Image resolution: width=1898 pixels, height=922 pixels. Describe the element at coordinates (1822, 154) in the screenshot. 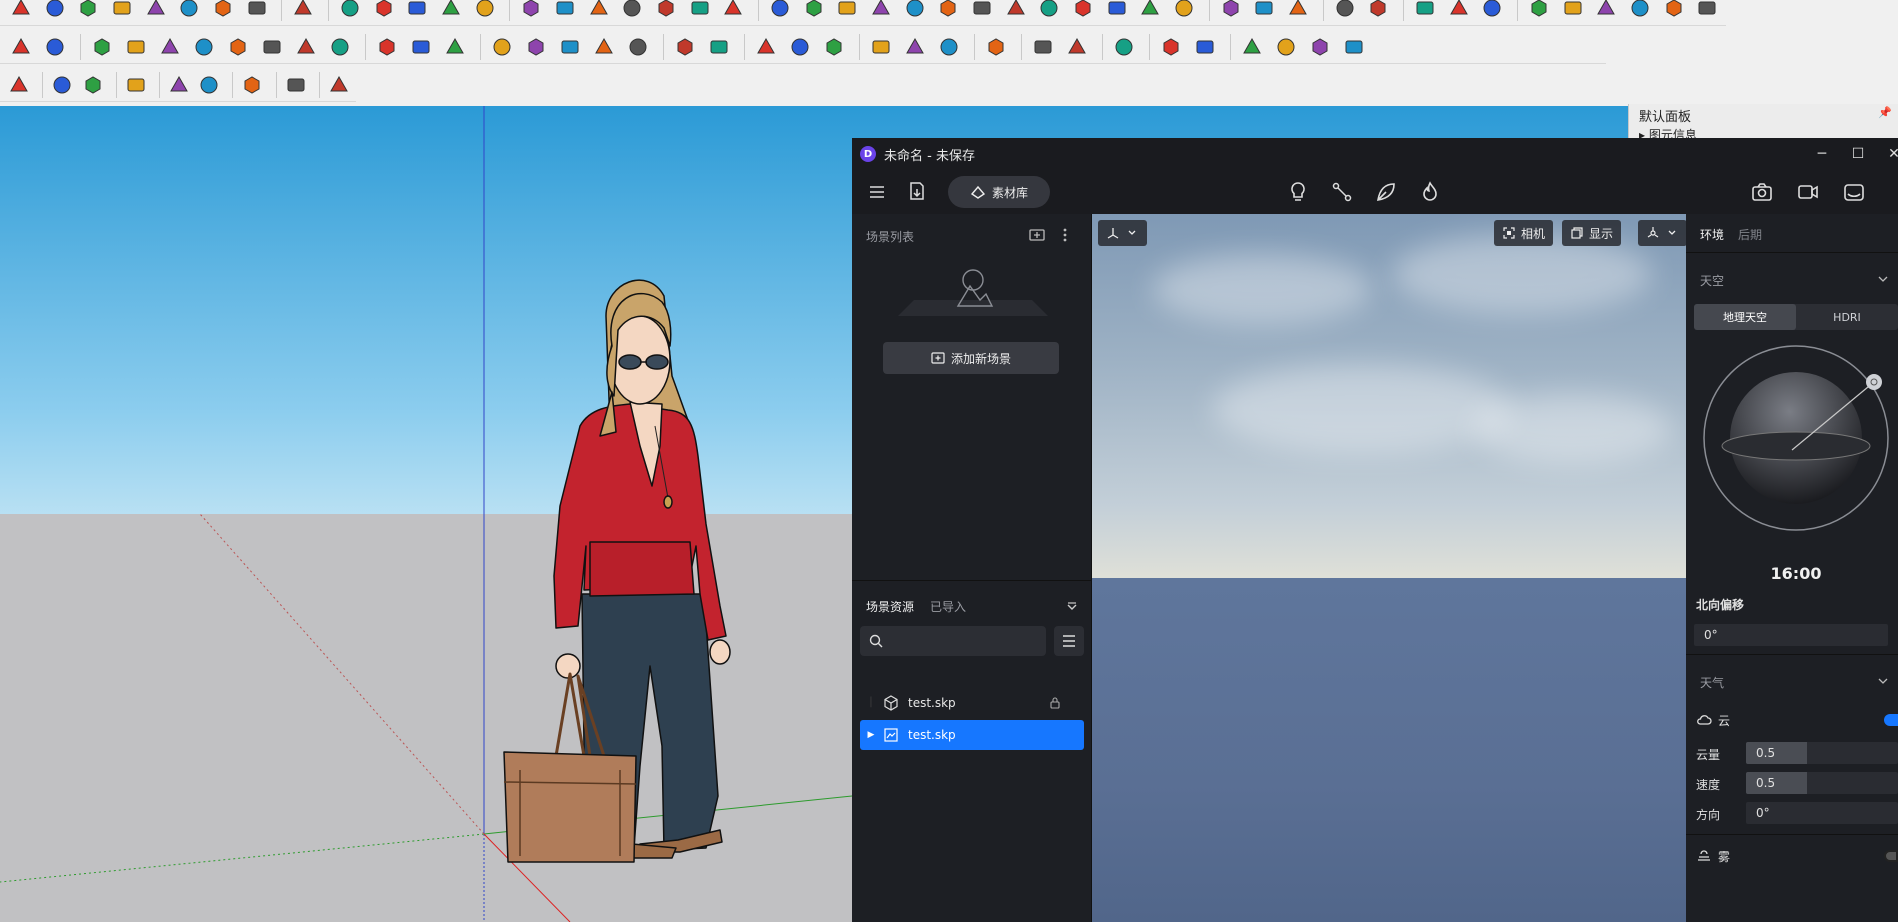

I see `minimize-button: ─` at that location.